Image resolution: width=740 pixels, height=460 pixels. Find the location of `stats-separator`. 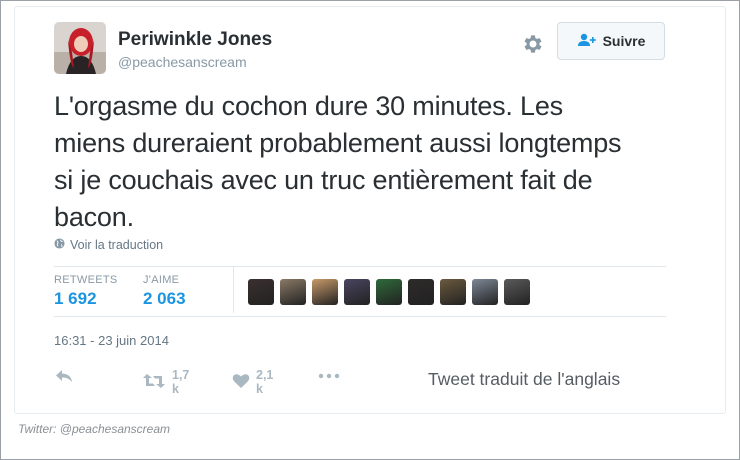

stats-separator is located at coordinates (233, 290).